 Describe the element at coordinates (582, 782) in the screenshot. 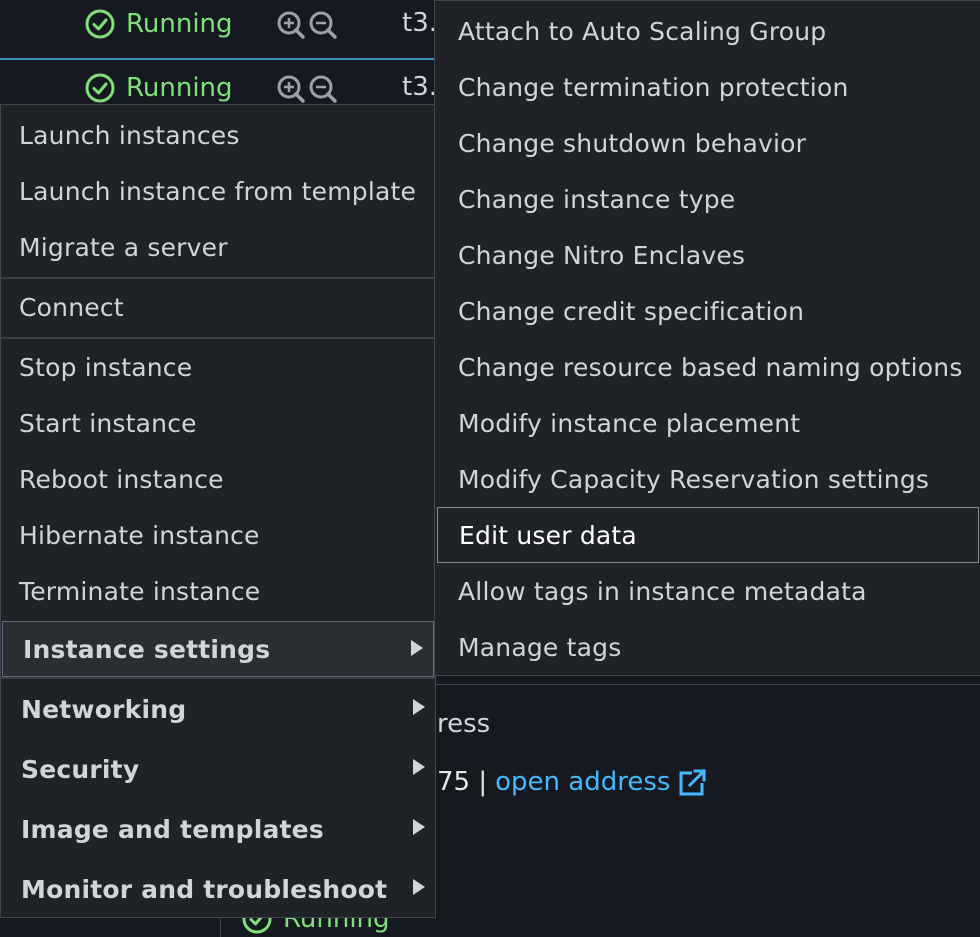

I see `open-address-link: open address` at that location.